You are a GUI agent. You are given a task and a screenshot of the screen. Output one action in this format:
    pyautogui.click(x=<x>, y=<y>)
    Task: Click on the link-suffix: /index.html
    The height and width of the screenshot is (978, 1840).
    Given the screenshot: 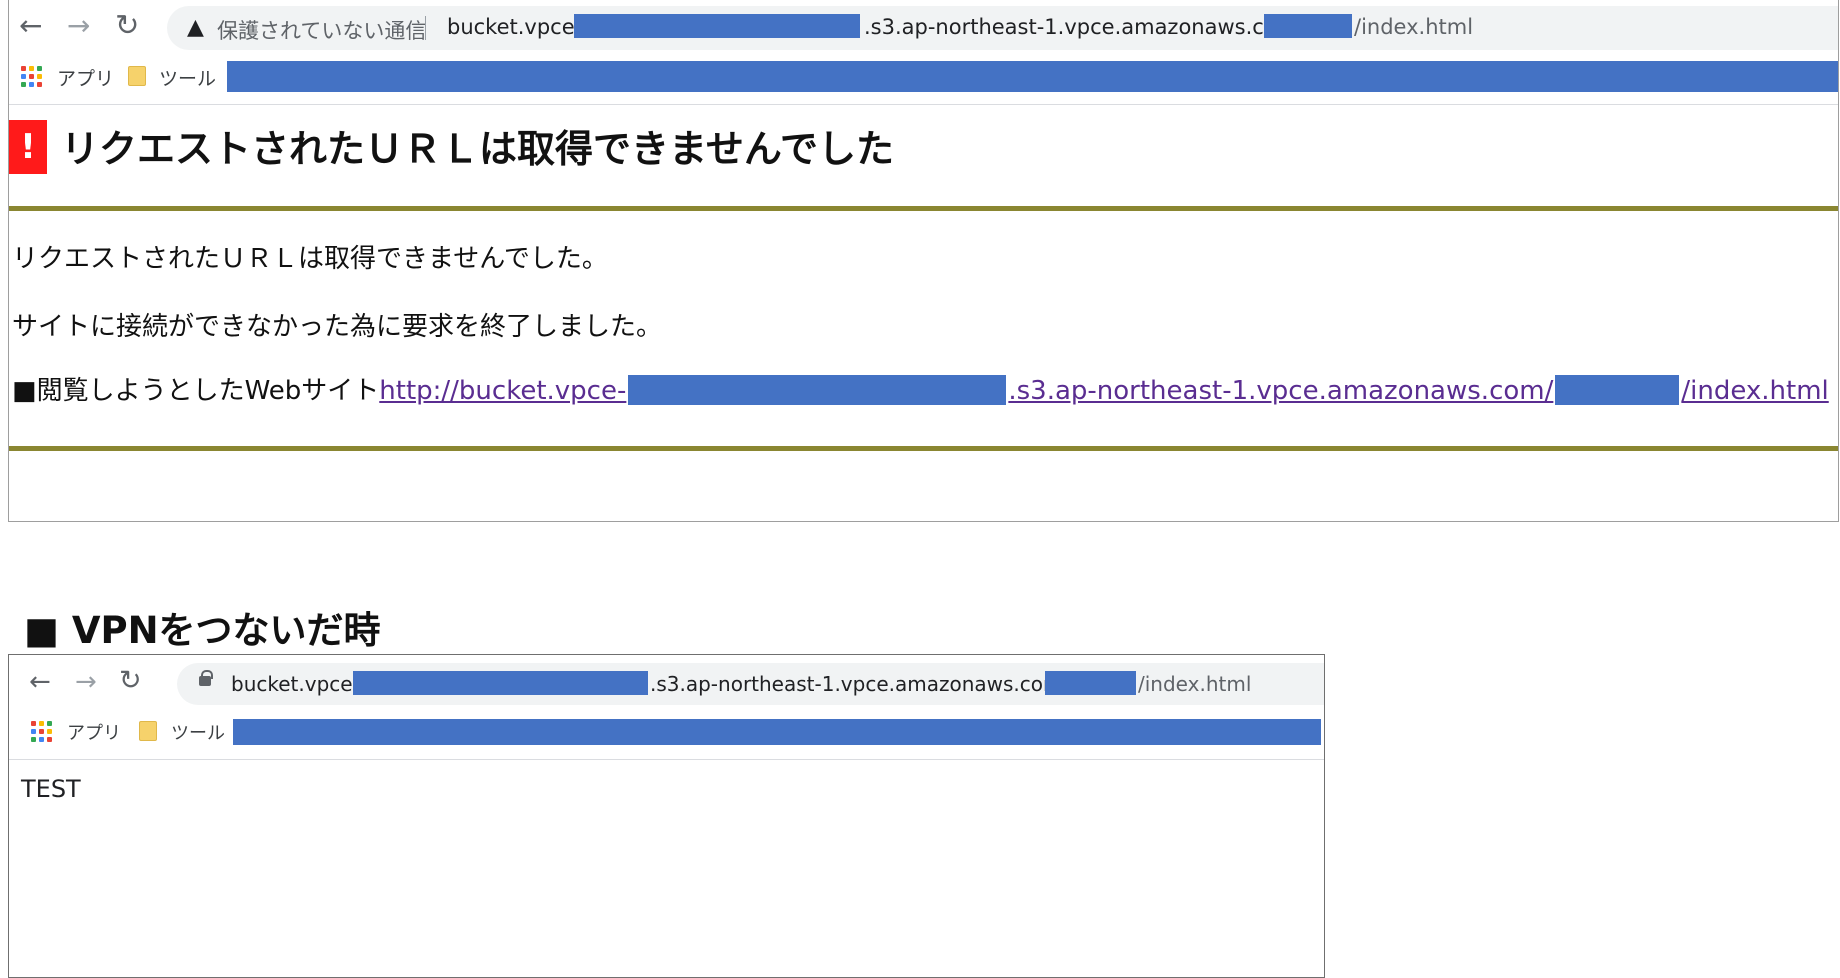 What is the action you would take?
    pyautogui.click(x=1754, y=391)
    